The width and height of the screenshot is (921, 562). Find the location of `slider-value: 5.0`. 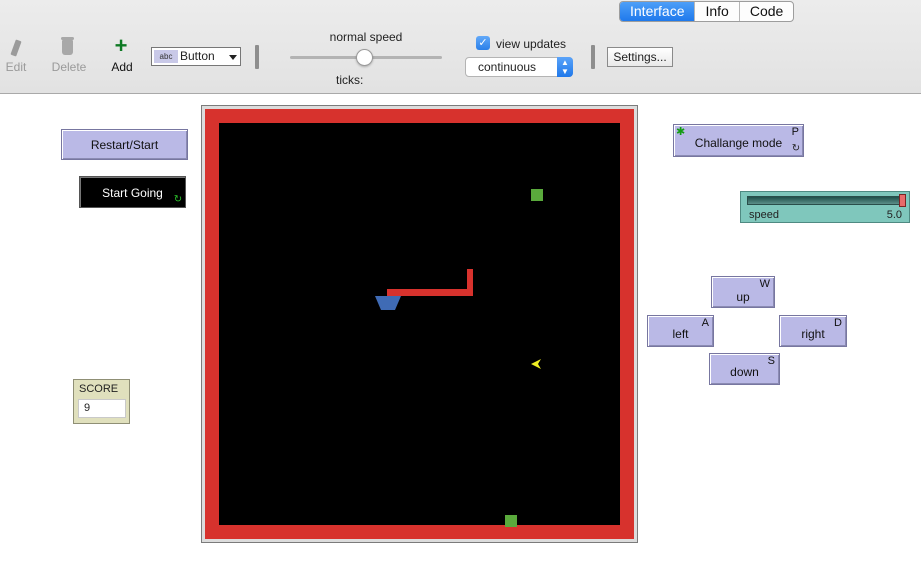

slider-value: 5.0 is located at coordinates (894, 215).